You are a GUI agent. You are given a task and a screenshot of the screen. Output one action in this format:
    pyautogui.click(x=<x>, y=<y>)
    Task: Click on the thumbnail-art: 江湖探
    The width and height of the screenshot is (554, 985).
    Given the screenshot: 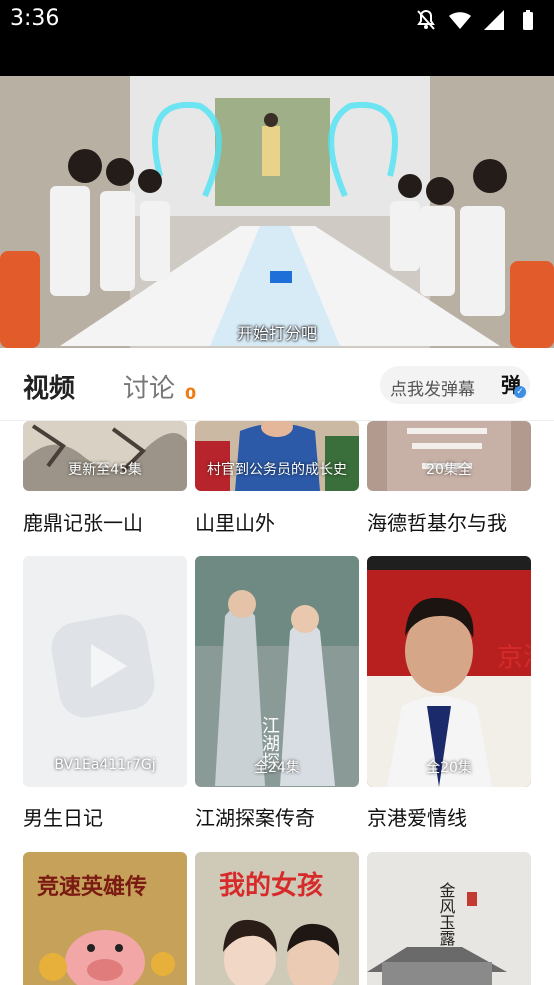 What is the action you would take?
    pyautogui.click(x=277, y=671)
    